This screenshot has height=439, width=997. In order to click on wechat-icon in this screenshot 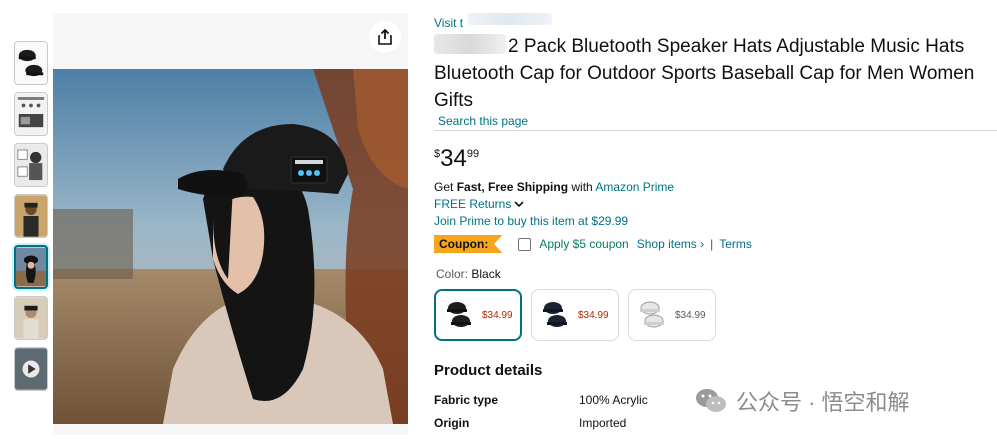, I will do `click(711, 400)`.